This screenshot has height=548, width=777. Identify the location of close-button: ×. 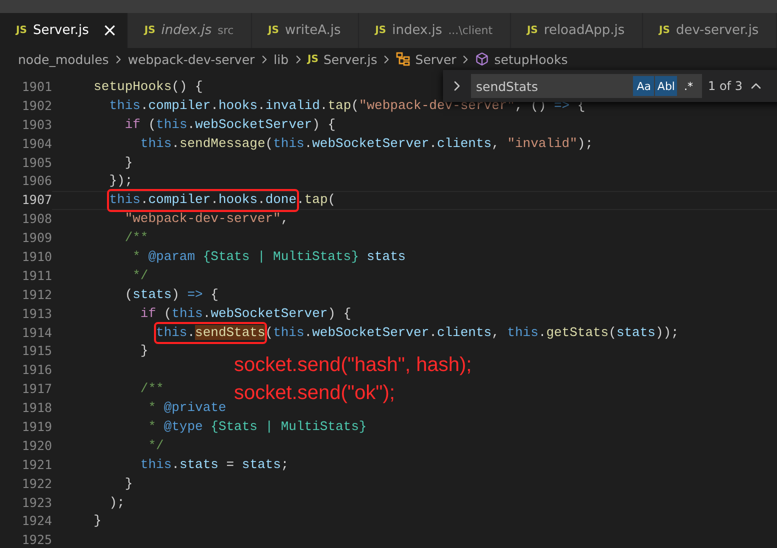
(110, 31).